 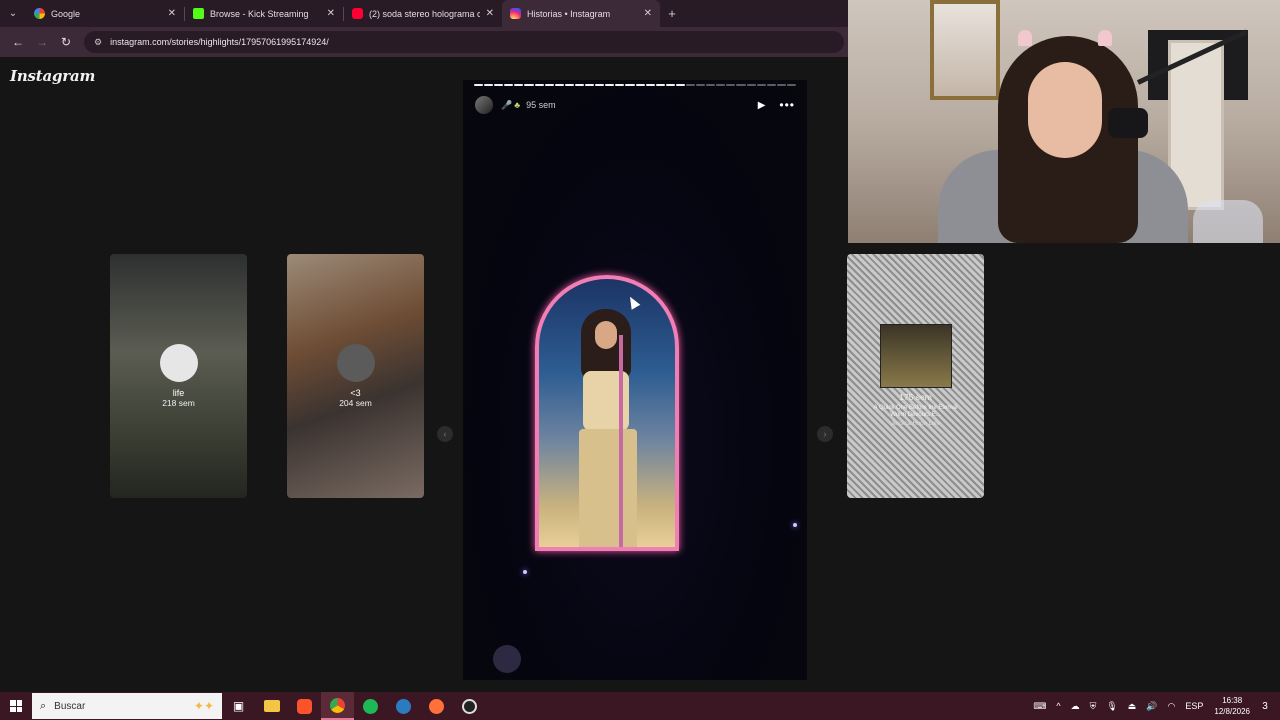 What do you see at coordinates (915, 423) in the screenshot?
I see `highlight-subtitle-2: Jessica Hope Lafe` at bounding box center [915, 423].